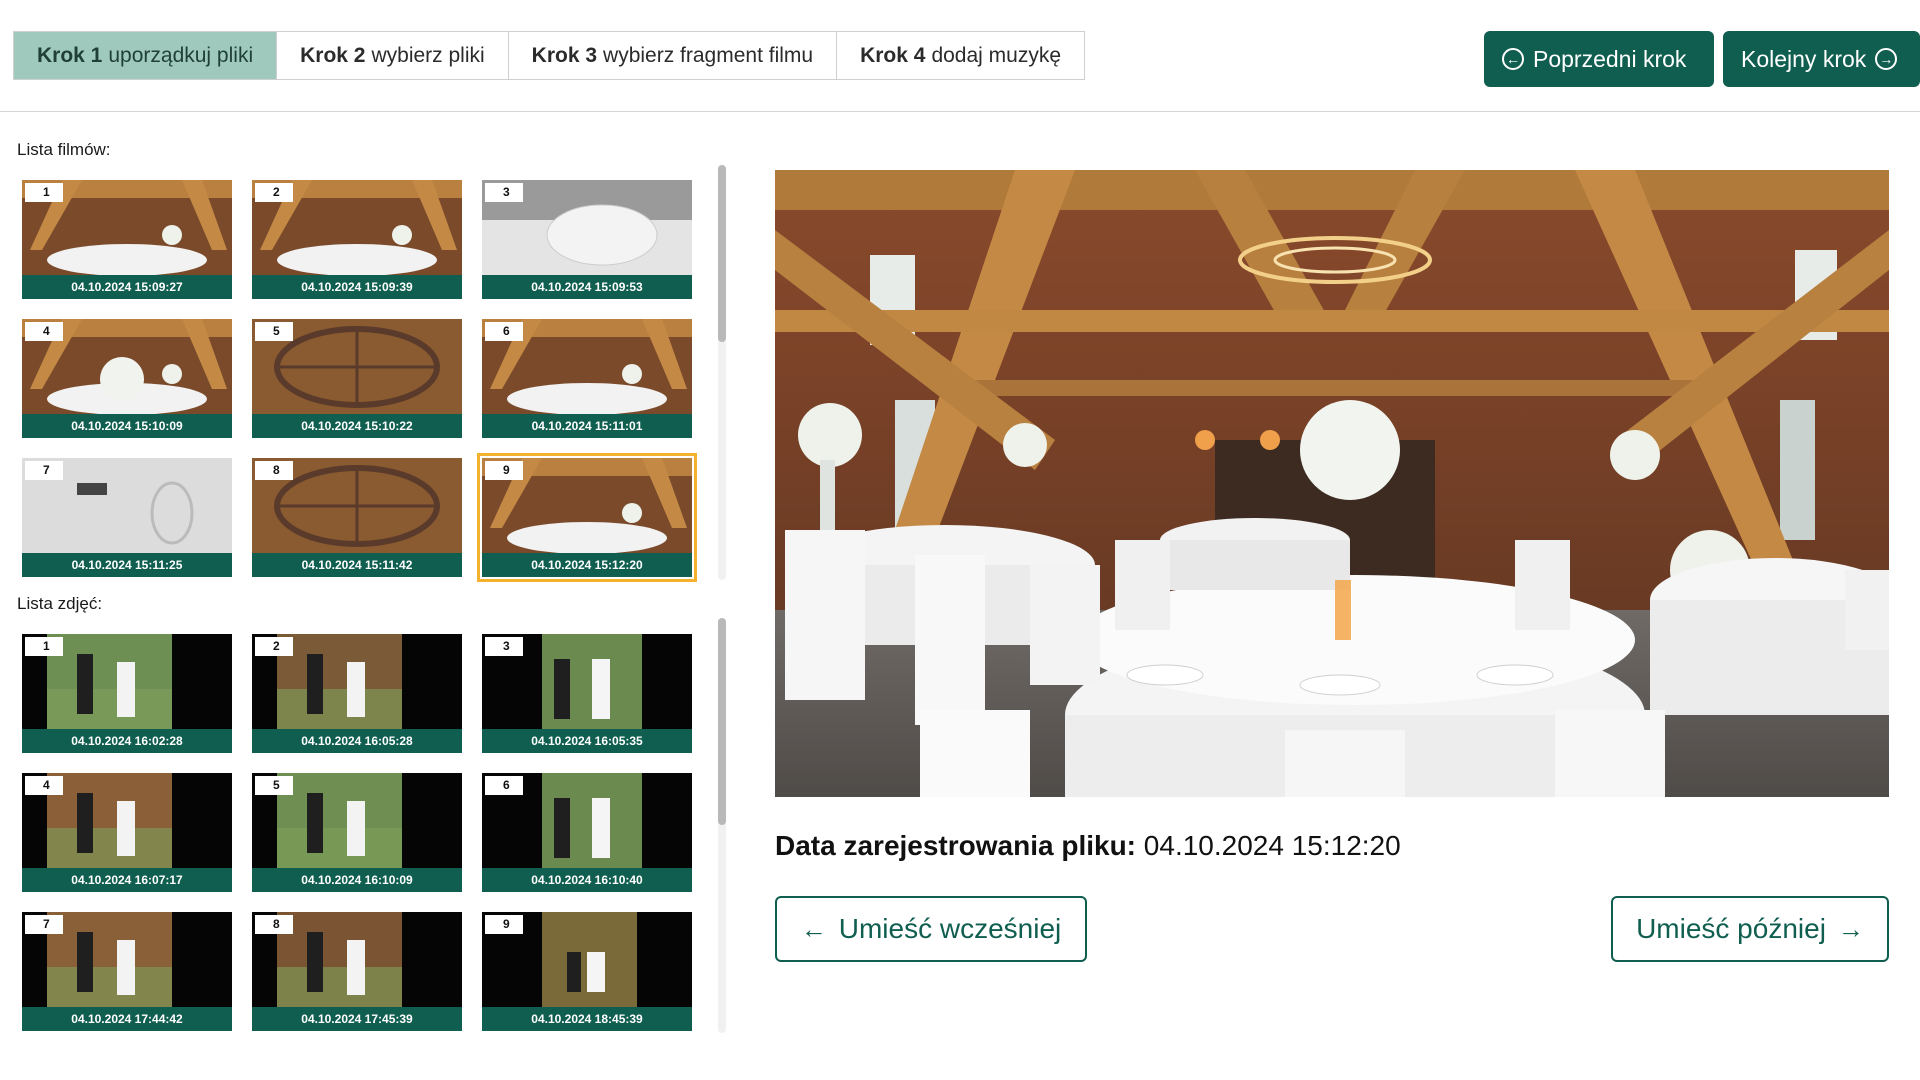 This screenshot has width=1920, height=1080. What do you see at coordinates (60, 603) in the screenshot?
I see `photo-list-label: Lista zdjęć:` at bounding box center [60, 603].